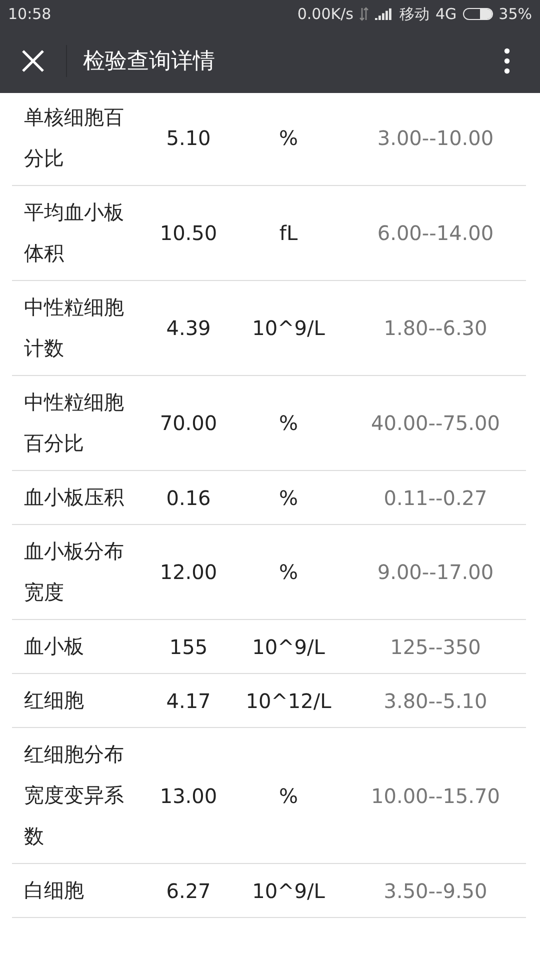  What do you see at coordinates (74, 497) in the screenshot?
I see `test-name: 血小板压积` at bounding box center [74, 497].